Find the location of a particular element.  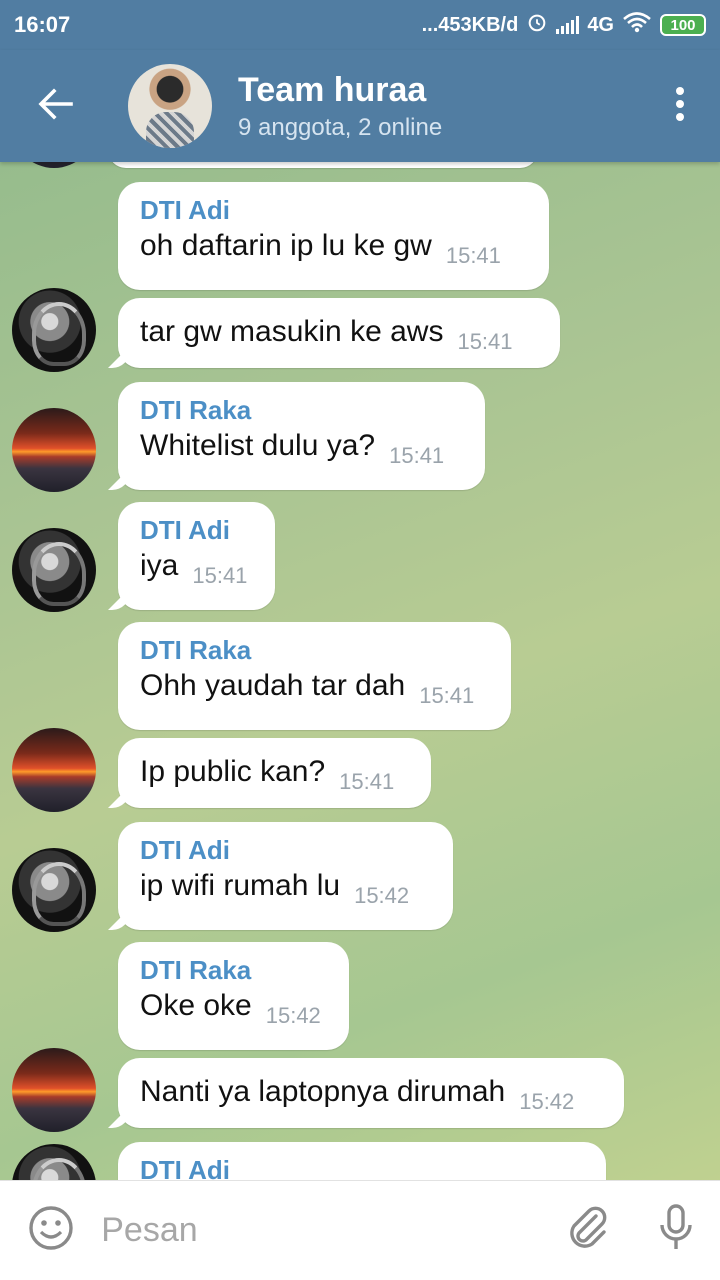

message-bubble: tar gw masukin ke aws 15:41 is located at coordinates (339, 333).